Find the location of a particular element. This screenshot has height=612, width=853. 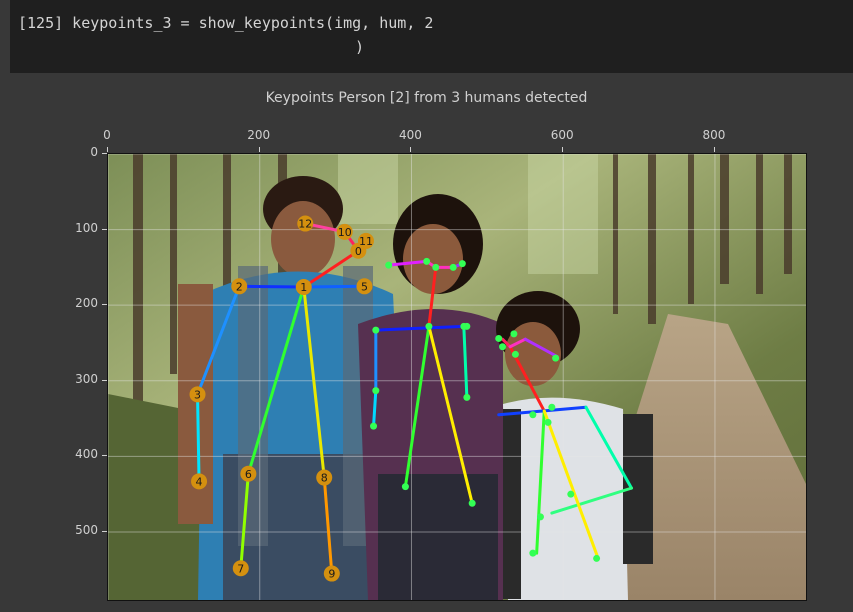

keypoint-label: 4 is located at coordinates (199, 481).